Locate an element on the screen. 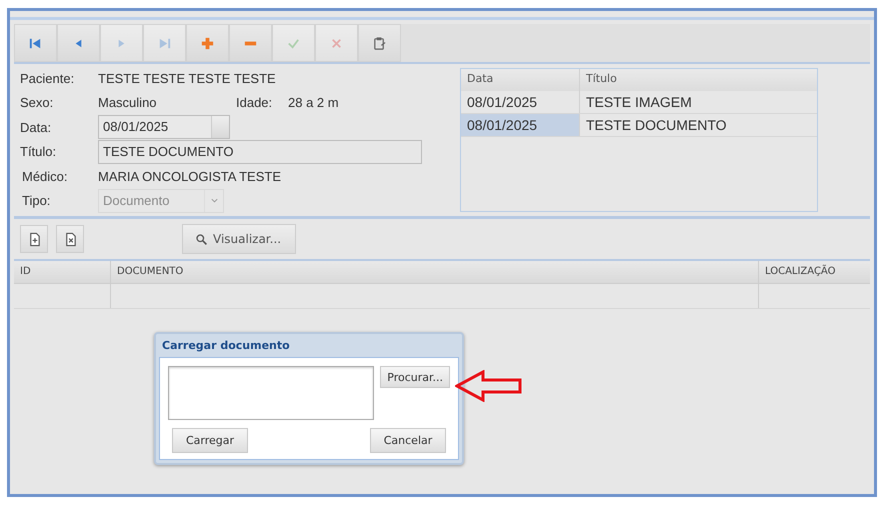 The height and width of the screenshot is (506, 885). field-label: Data: is located at coordinates (36, 127).